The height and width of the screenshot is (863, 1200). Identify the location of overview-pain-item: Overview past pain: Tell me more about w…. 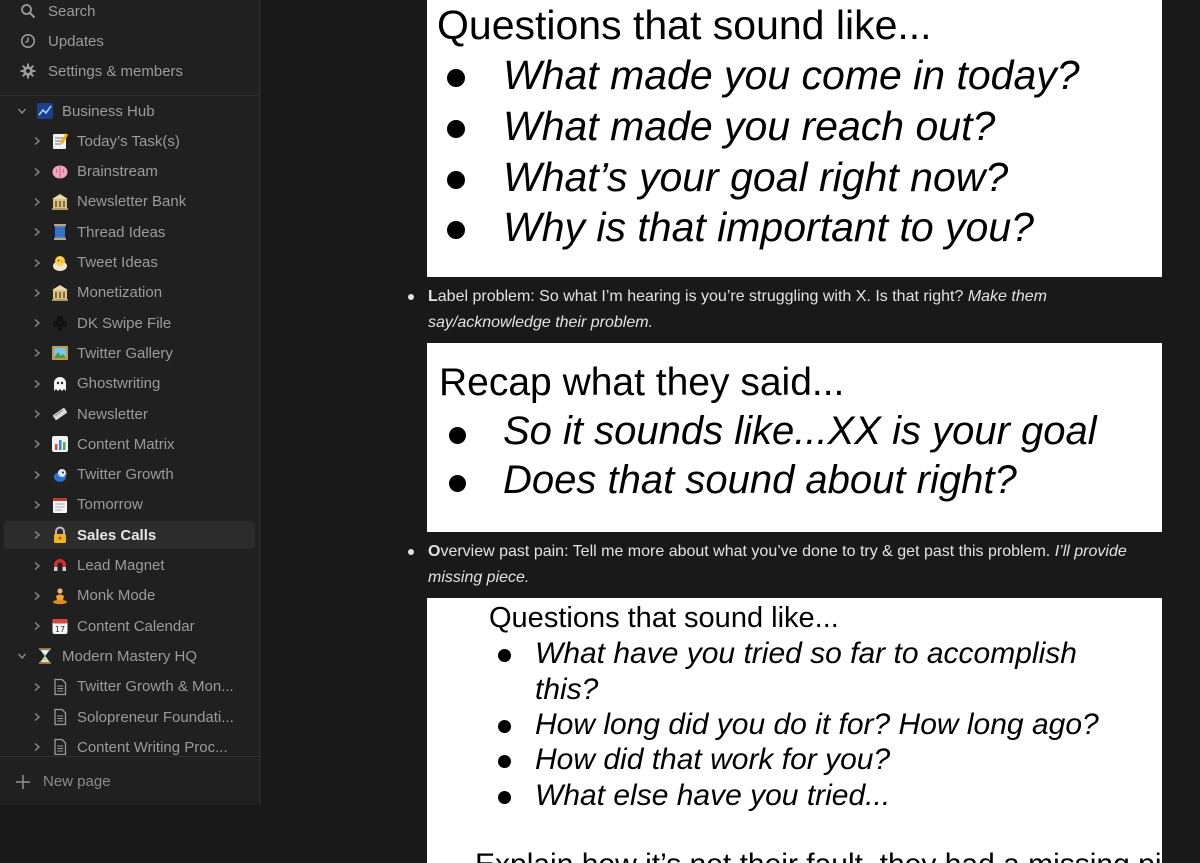
(776, 565).